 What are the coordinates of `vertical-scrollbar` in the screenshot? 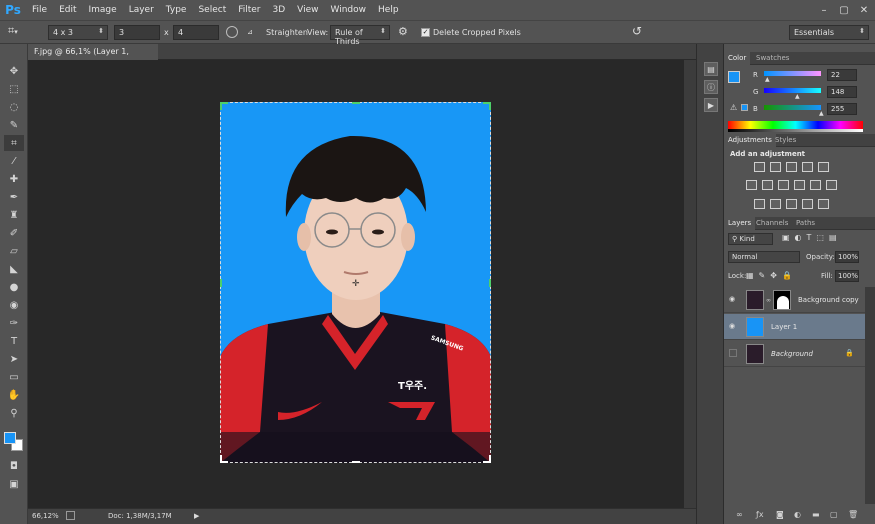 It's located at (690, 284).